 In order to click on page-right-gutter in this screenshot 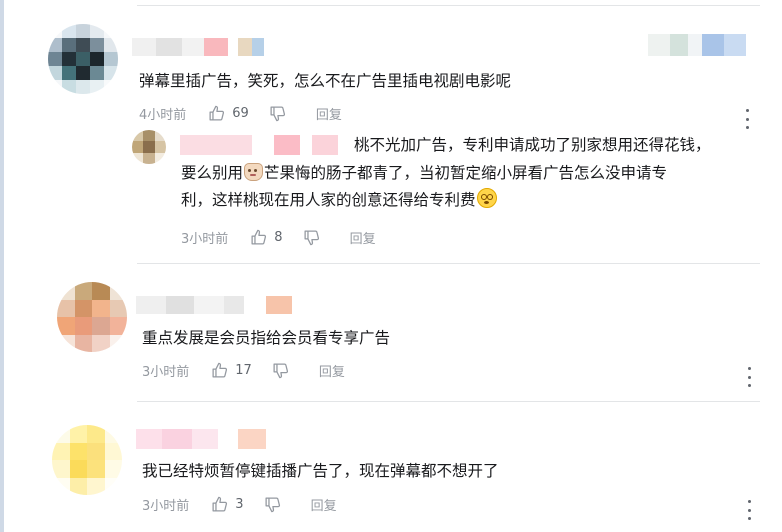, I will do `click(773, 266)`.